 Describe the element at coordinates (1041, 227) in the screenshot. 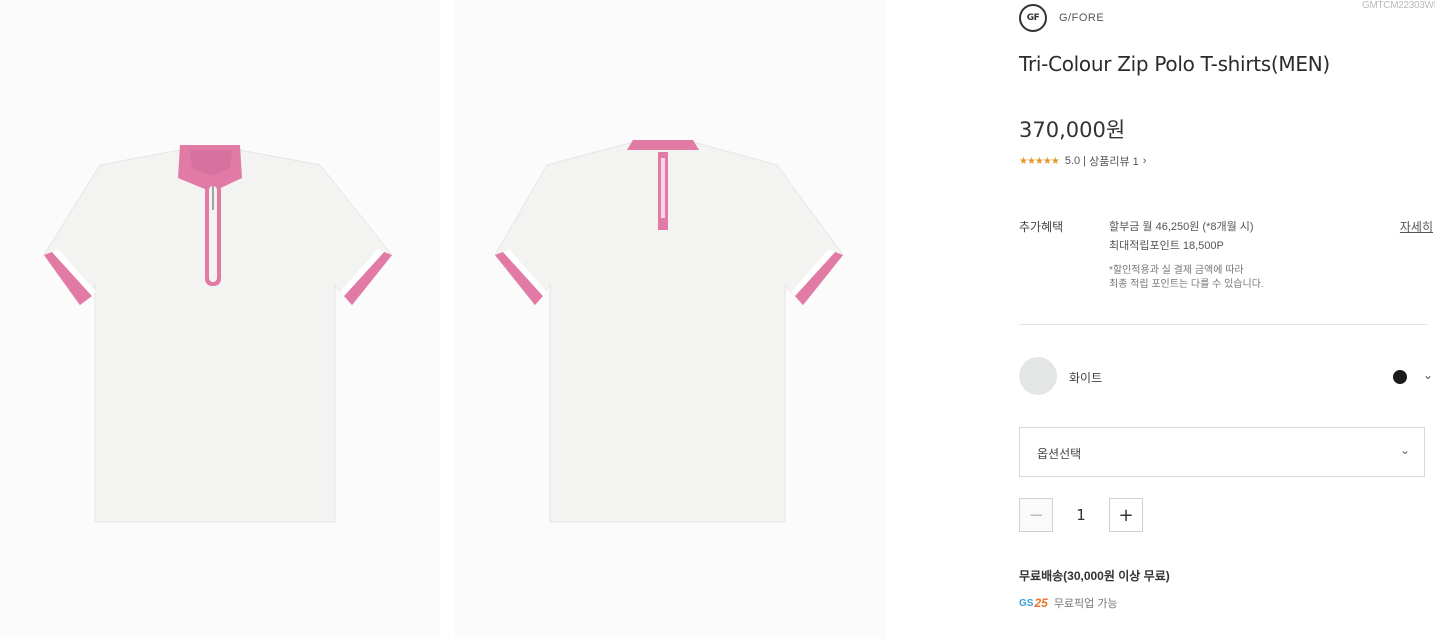

I see `benefit-label: 추가혜택` at that location.